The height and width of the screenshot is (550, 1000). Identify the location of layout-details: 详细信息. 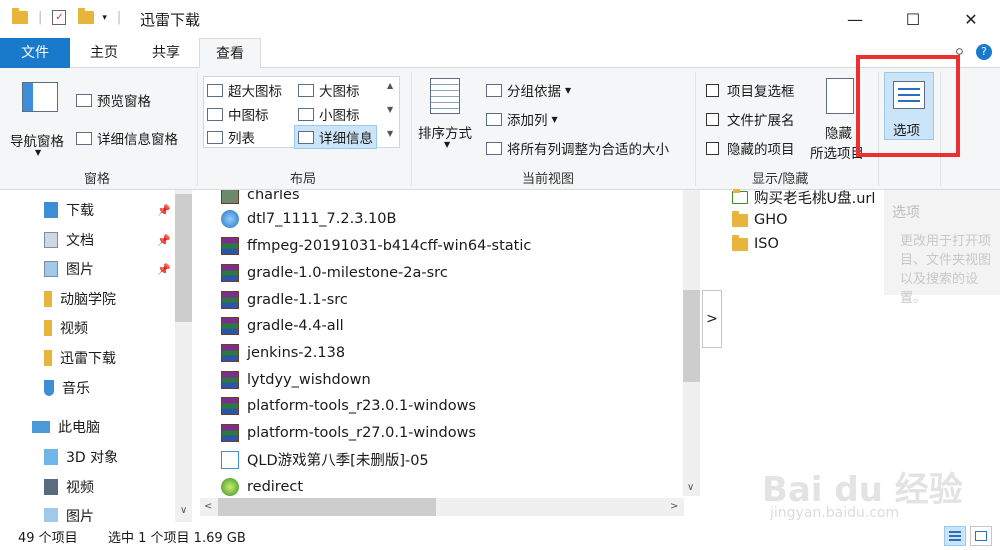
(335, 137).